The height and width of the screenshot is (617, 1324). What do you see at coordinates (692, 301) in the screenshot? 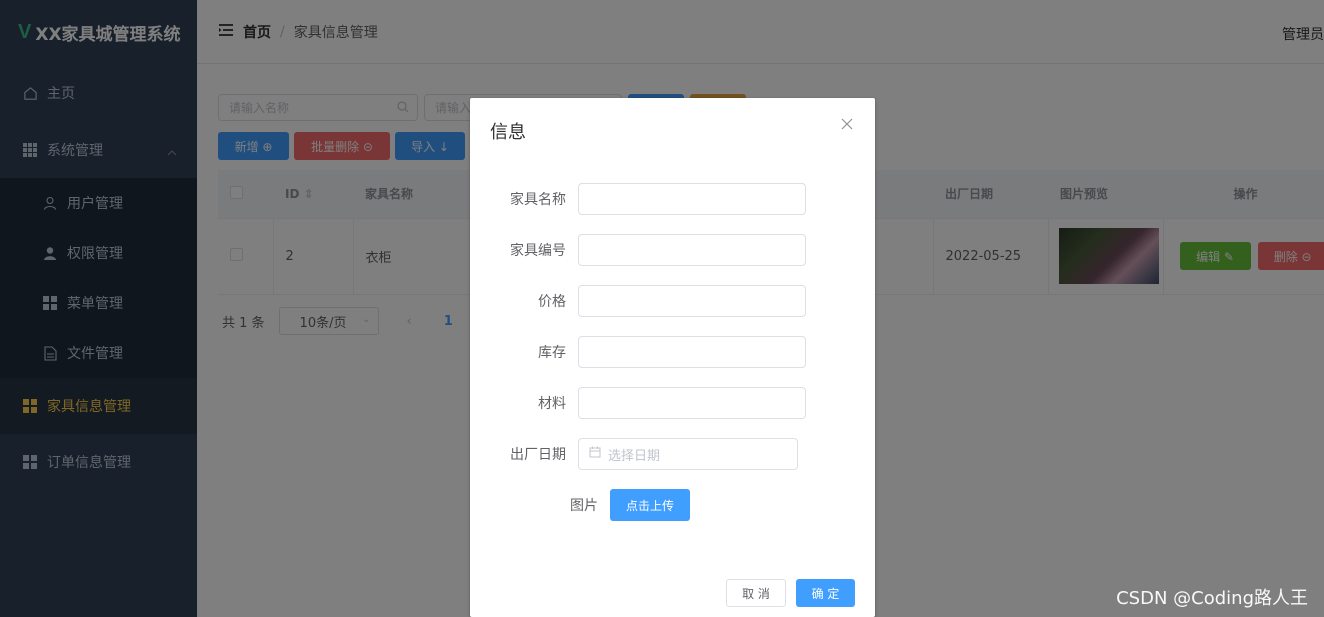
I see `price-input` at bounding box center [692, 301].